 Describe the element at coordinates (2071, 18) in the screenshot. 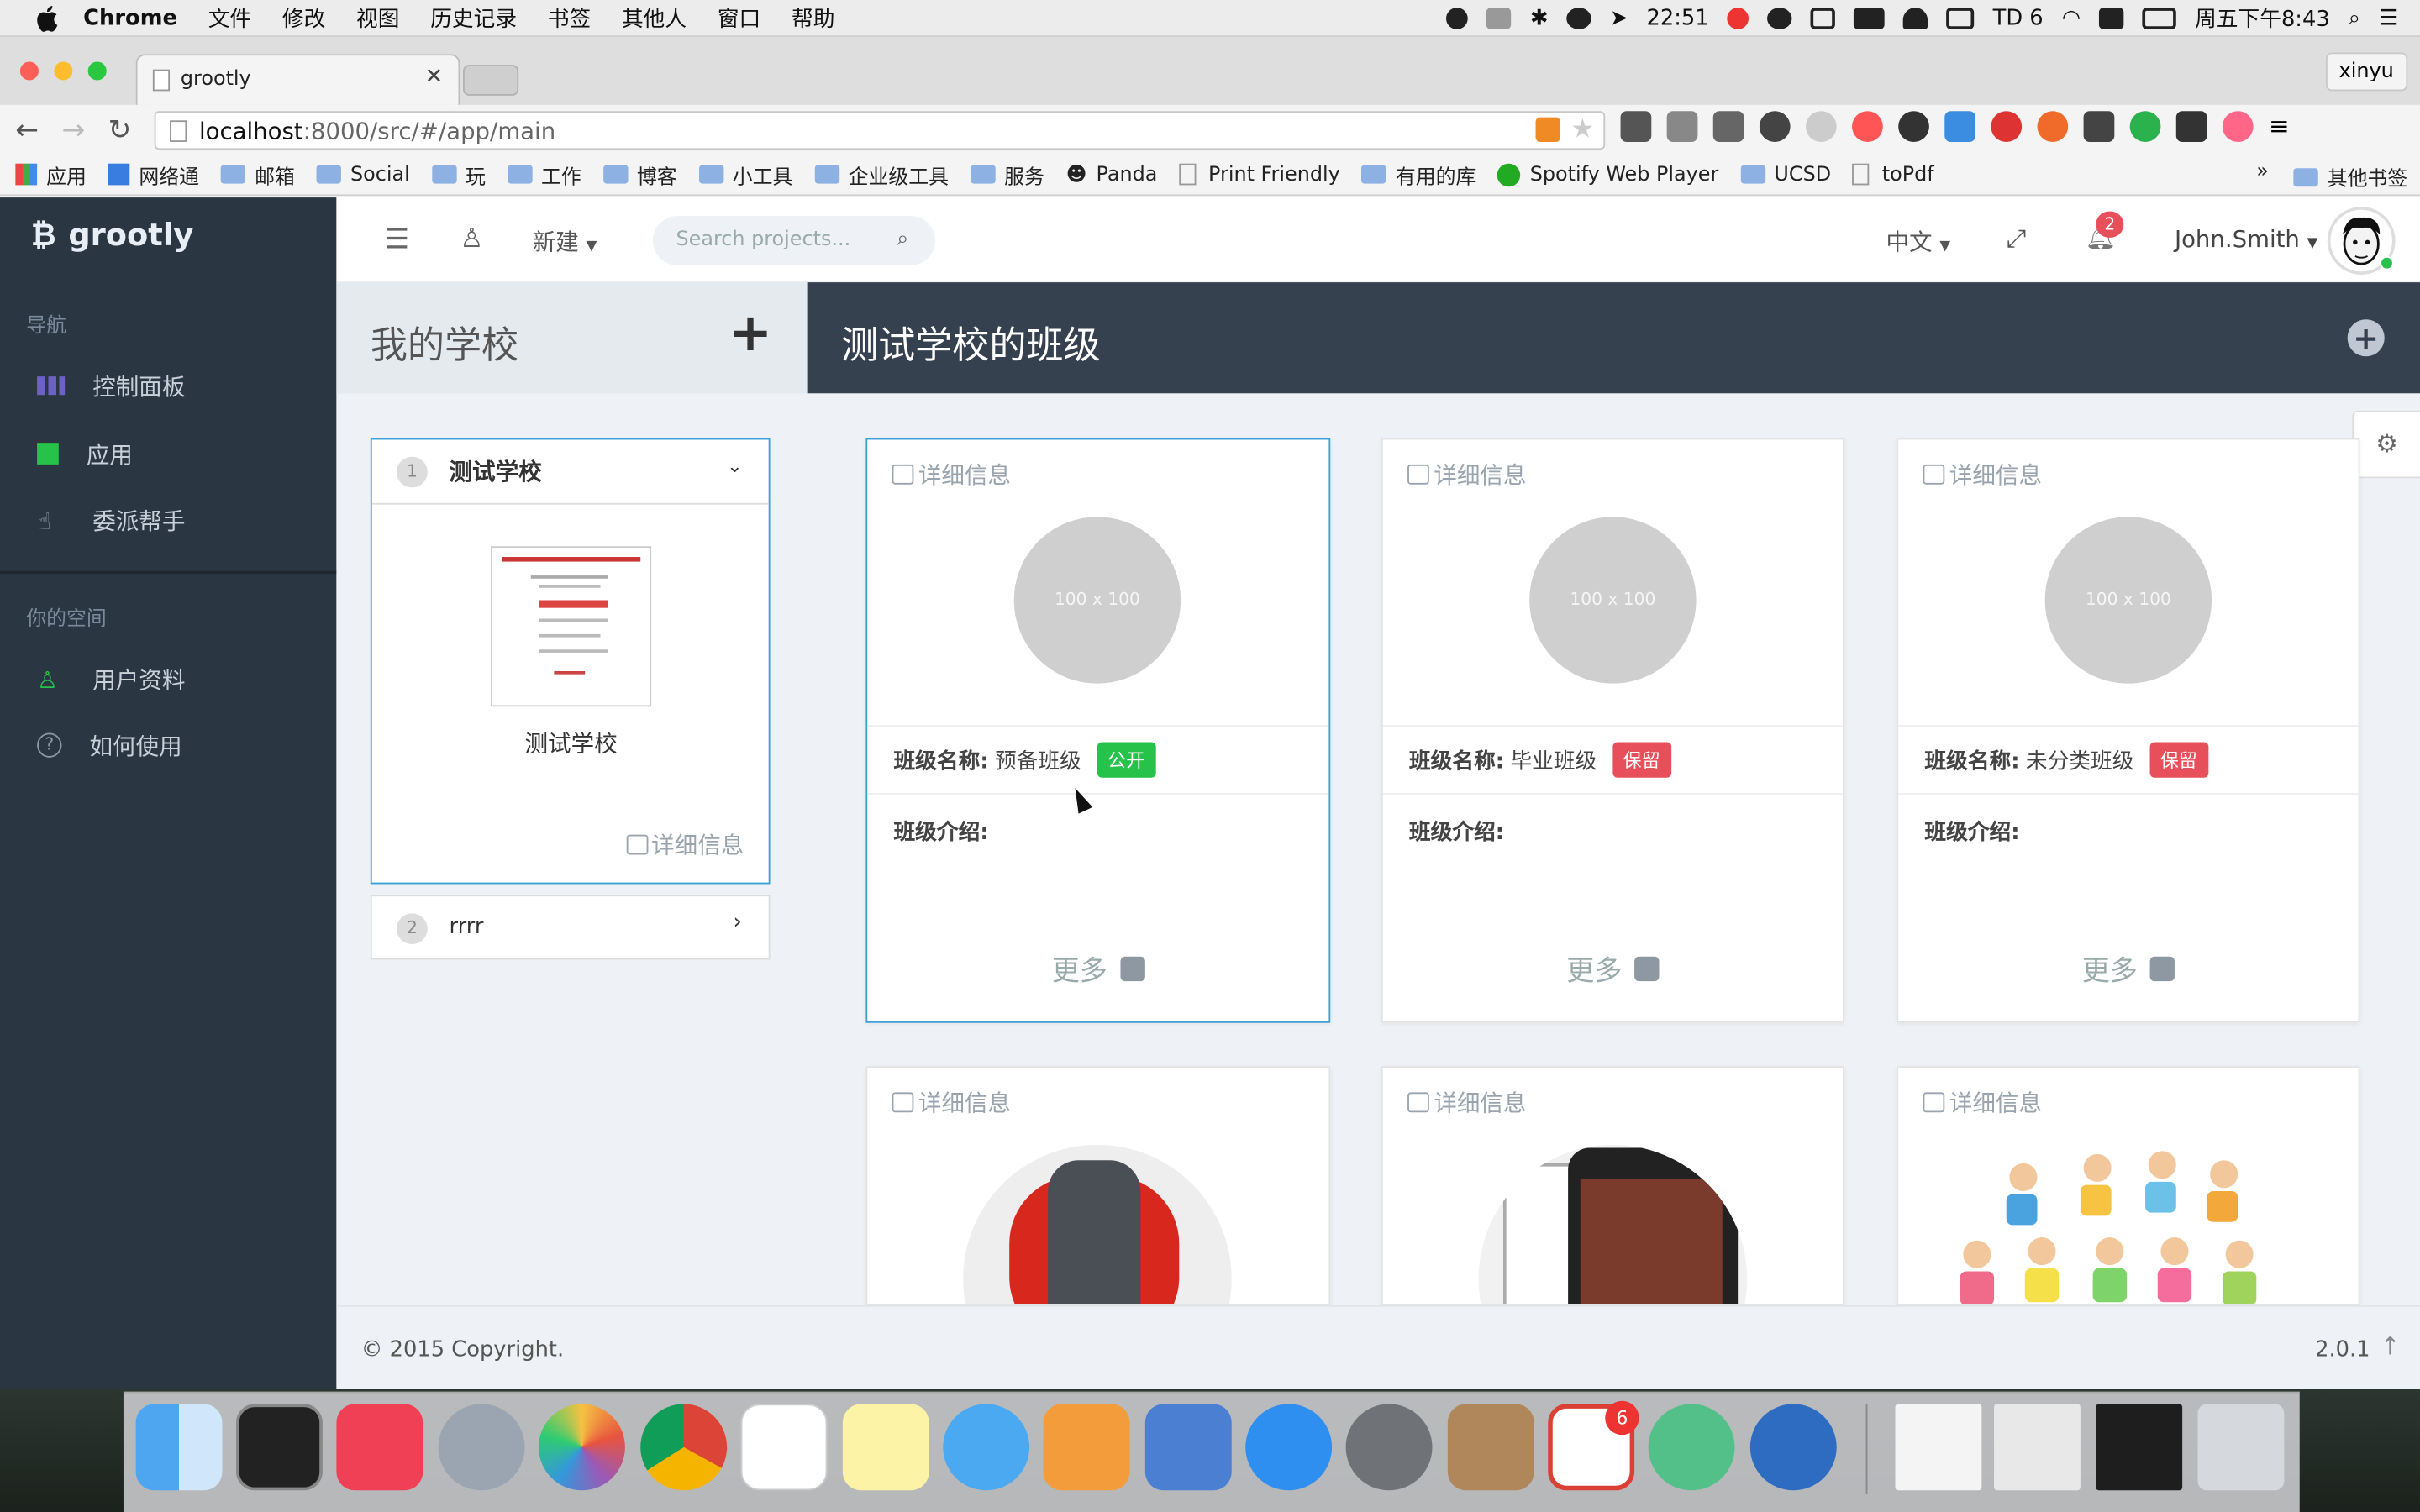

I see `wifi-icon: ◠` at that location.